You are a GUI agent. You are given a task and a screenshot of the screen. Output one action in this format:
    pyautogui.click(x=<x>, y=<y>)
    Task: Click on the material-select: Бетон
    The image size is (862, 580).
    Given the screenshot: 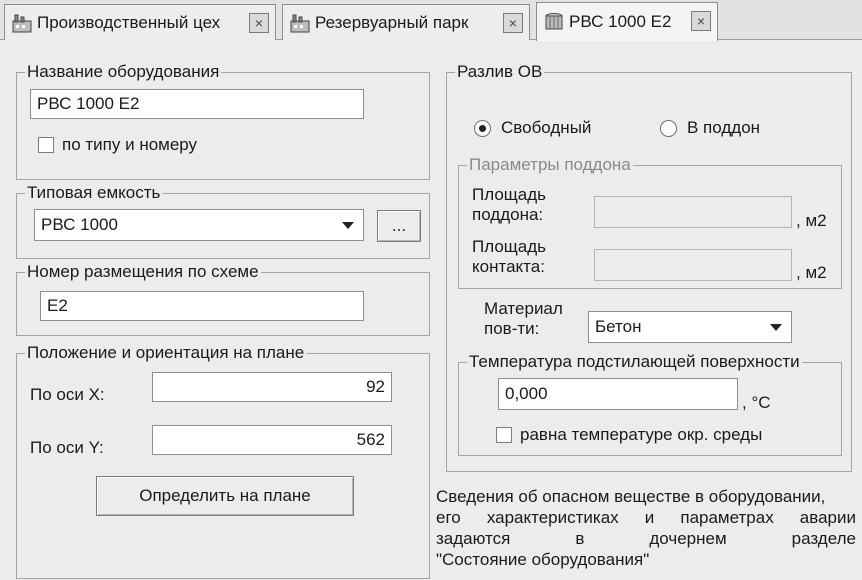 What is the action you would take?
    pyautogui.click(x=690, y=327)
    